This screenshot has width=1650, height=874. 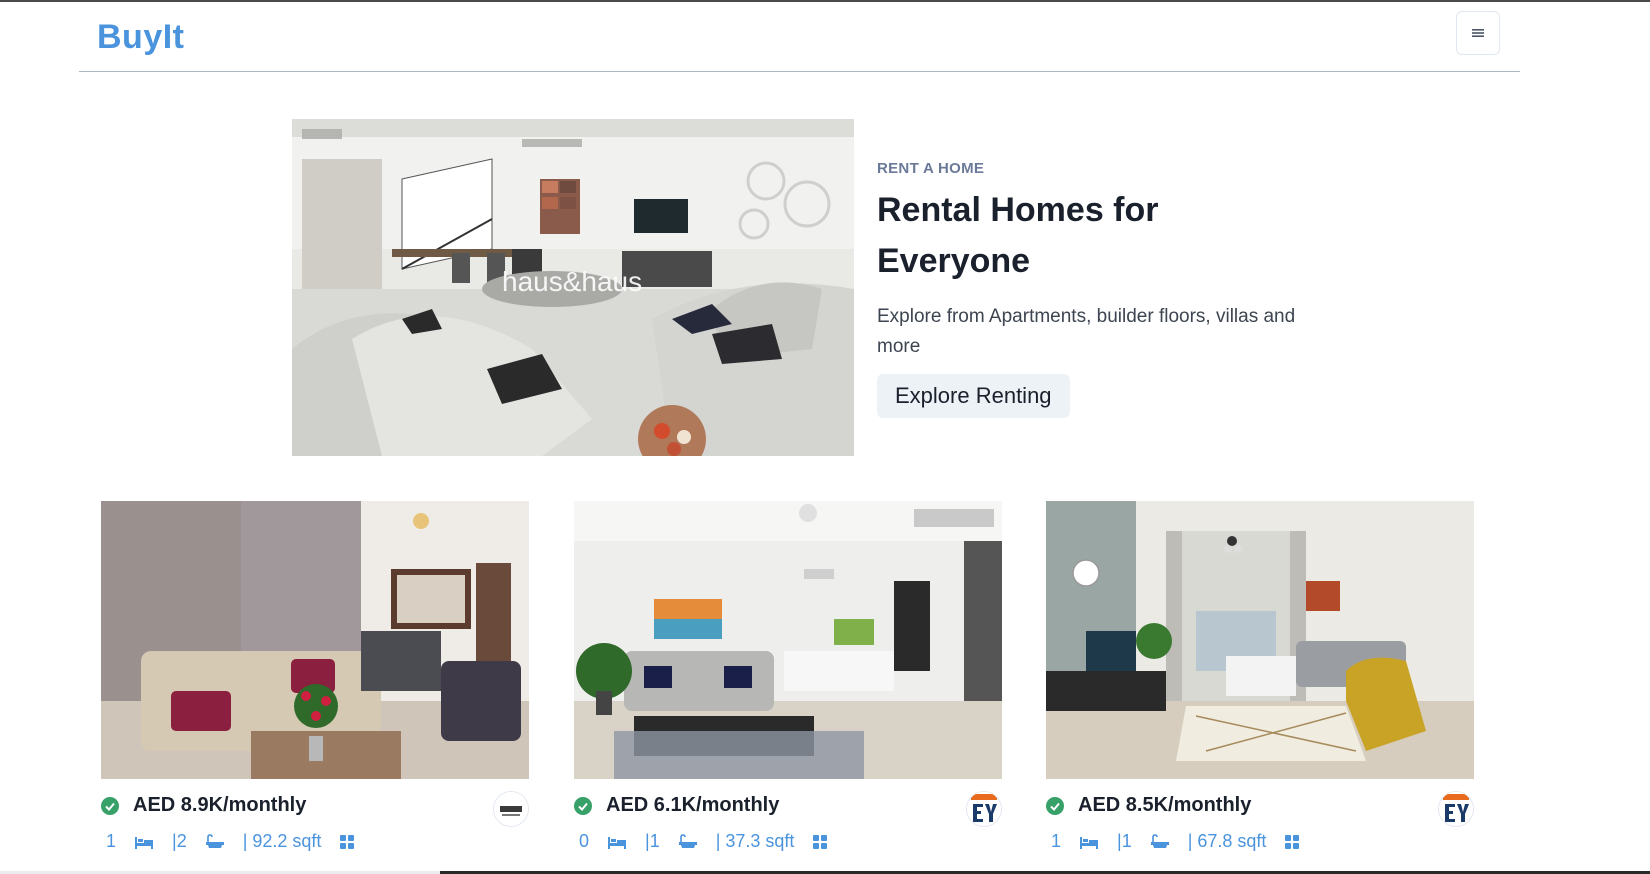 I want to click on listing-specs: 1 |1 | 67.8 sqft, so click(x=1260, y=841).